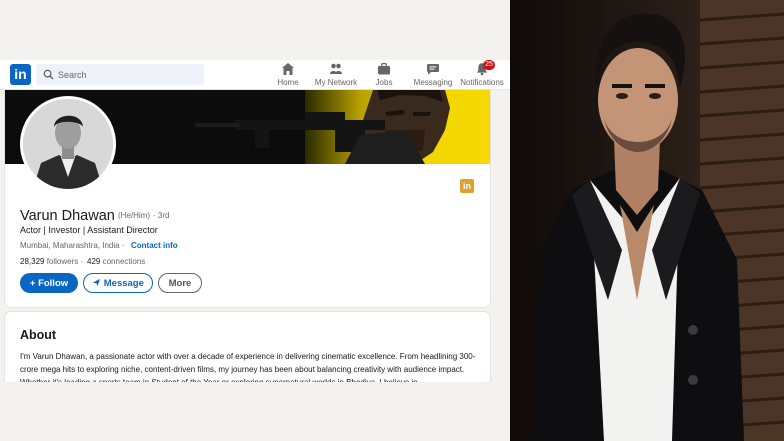 The image size is (784, 441). I want to click on message-button-label: Message, so click(123, 283).